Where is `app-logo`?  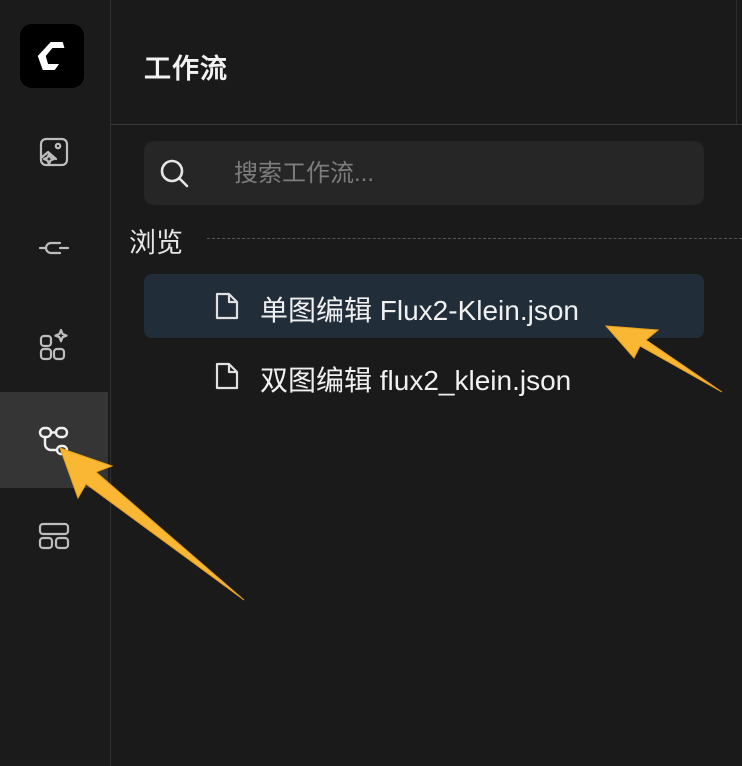 app-logo is located at coordinates (52, 56).